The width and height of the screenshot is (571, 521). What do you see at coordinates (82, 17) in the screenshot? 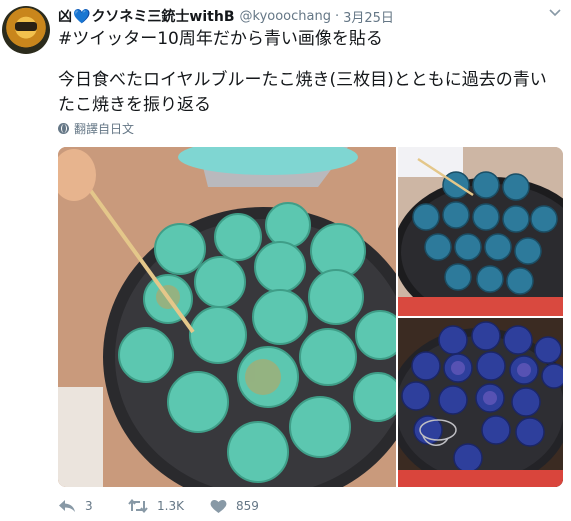
I see `heart-emoji-icon: 💙` at bounding box center [82, 17].